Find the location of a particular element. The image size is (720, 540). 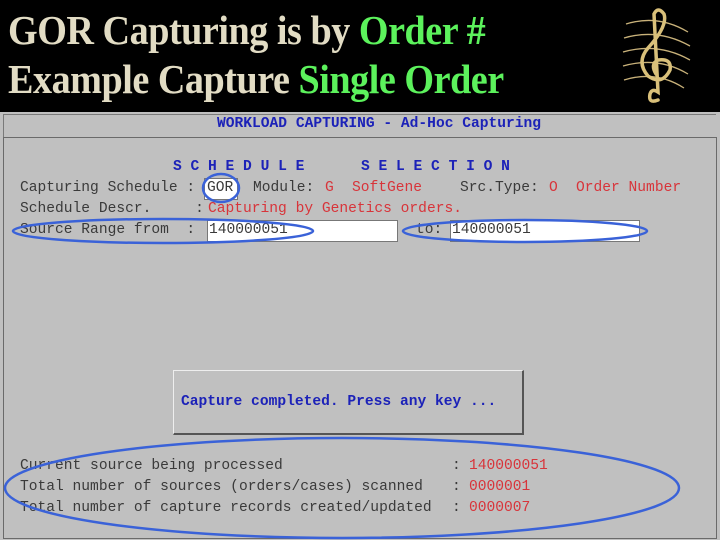

range-to-label: to: is located at coordinates (429, 230).